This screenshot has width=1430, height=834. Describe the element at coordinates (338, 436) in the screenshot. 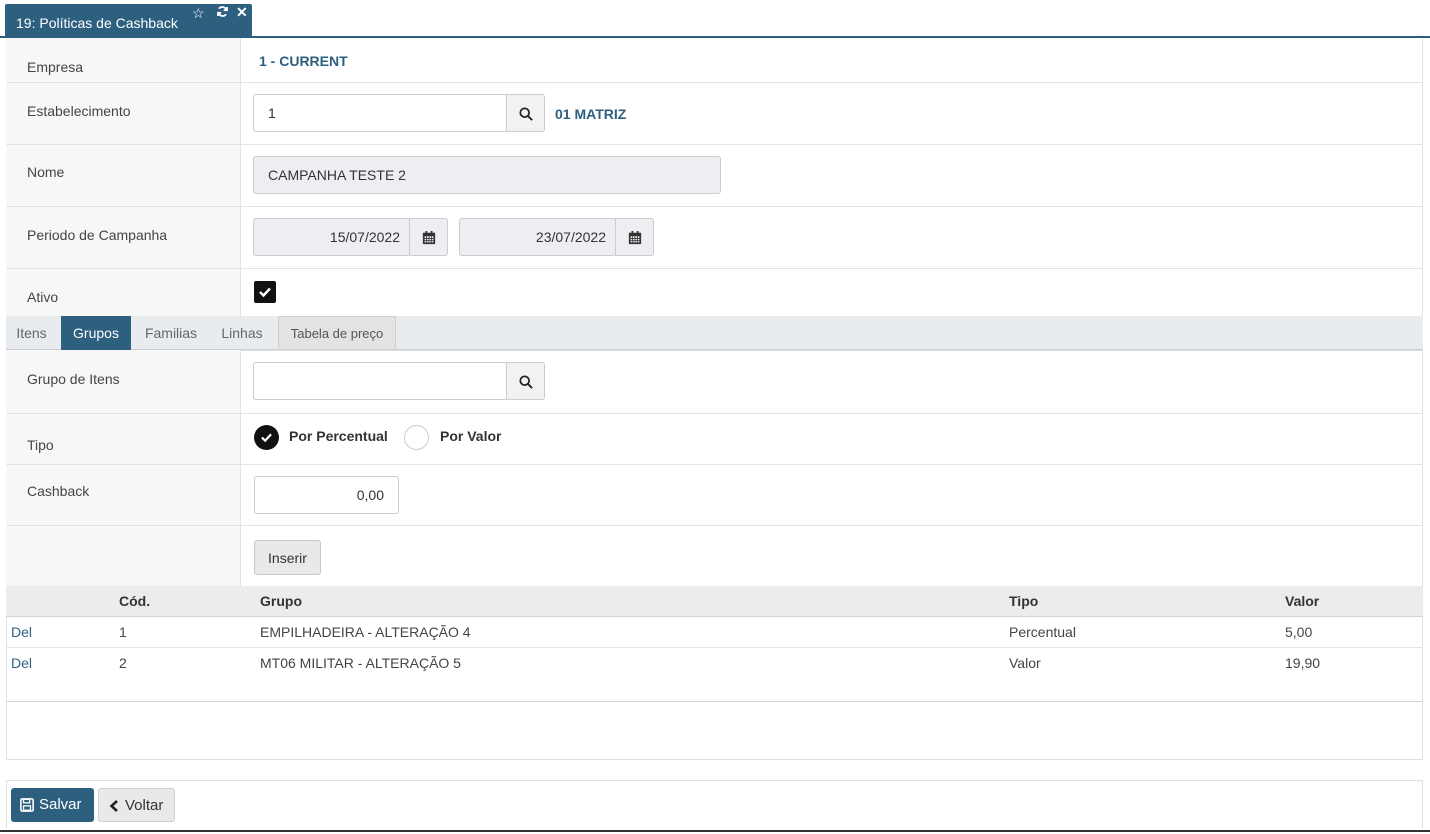

I see `tipo-percentual-label: Por Percentual` at that location.